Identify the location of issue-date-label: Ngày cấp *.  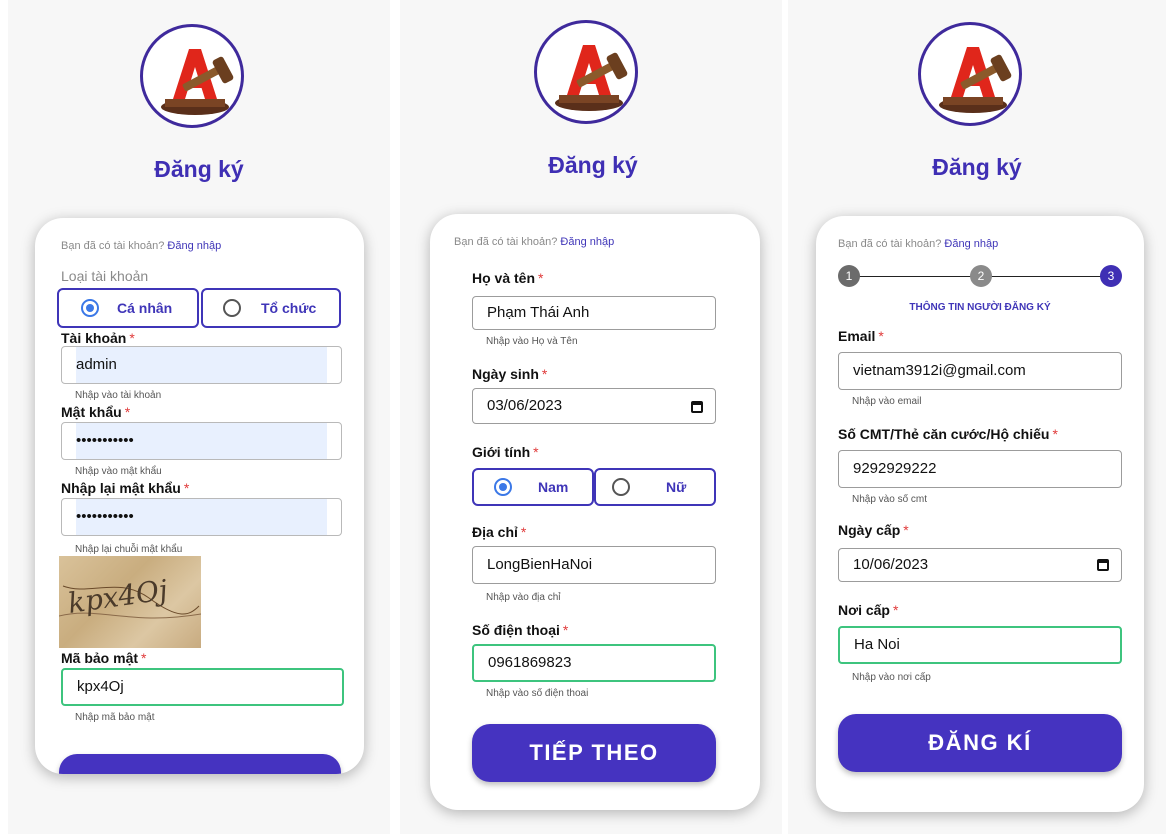
(873, 530).